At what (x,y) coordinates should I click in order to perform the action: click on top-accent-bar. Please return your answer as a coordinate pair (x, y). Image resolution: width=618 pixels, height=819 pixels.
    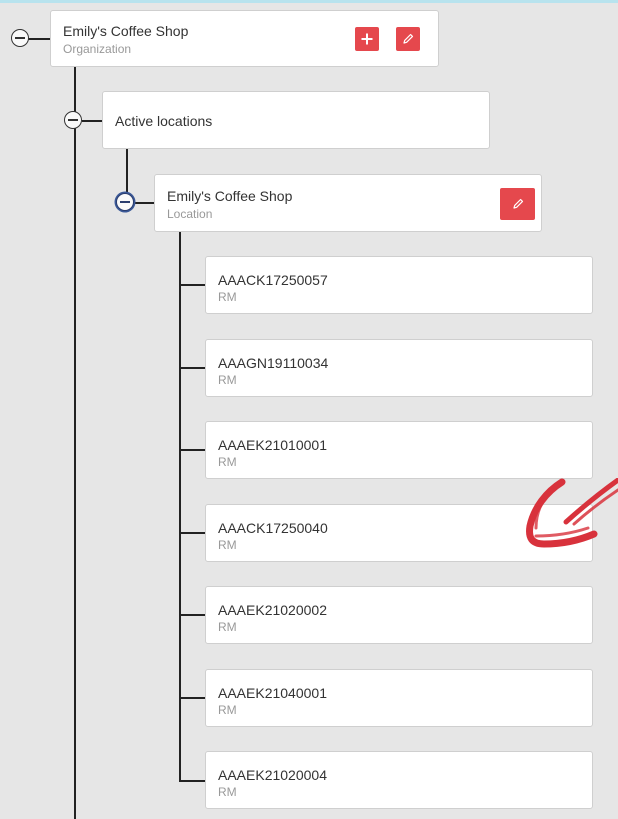
    Looking at the image, I should click on (309, 1).